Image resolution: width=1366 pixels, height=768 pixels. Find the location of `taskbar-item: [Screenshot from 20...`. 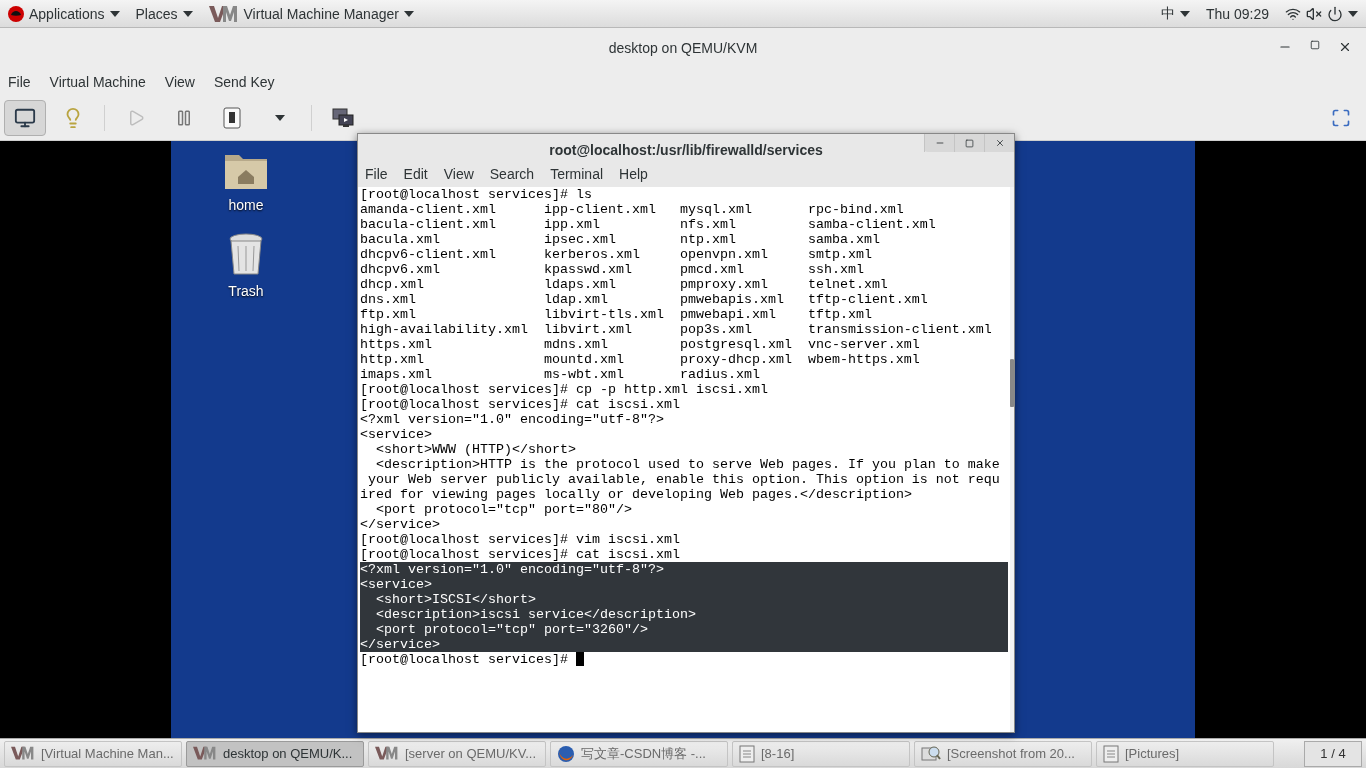

taskbar-item: [Screenshot from 20... is located at coordinates (1003, 753).